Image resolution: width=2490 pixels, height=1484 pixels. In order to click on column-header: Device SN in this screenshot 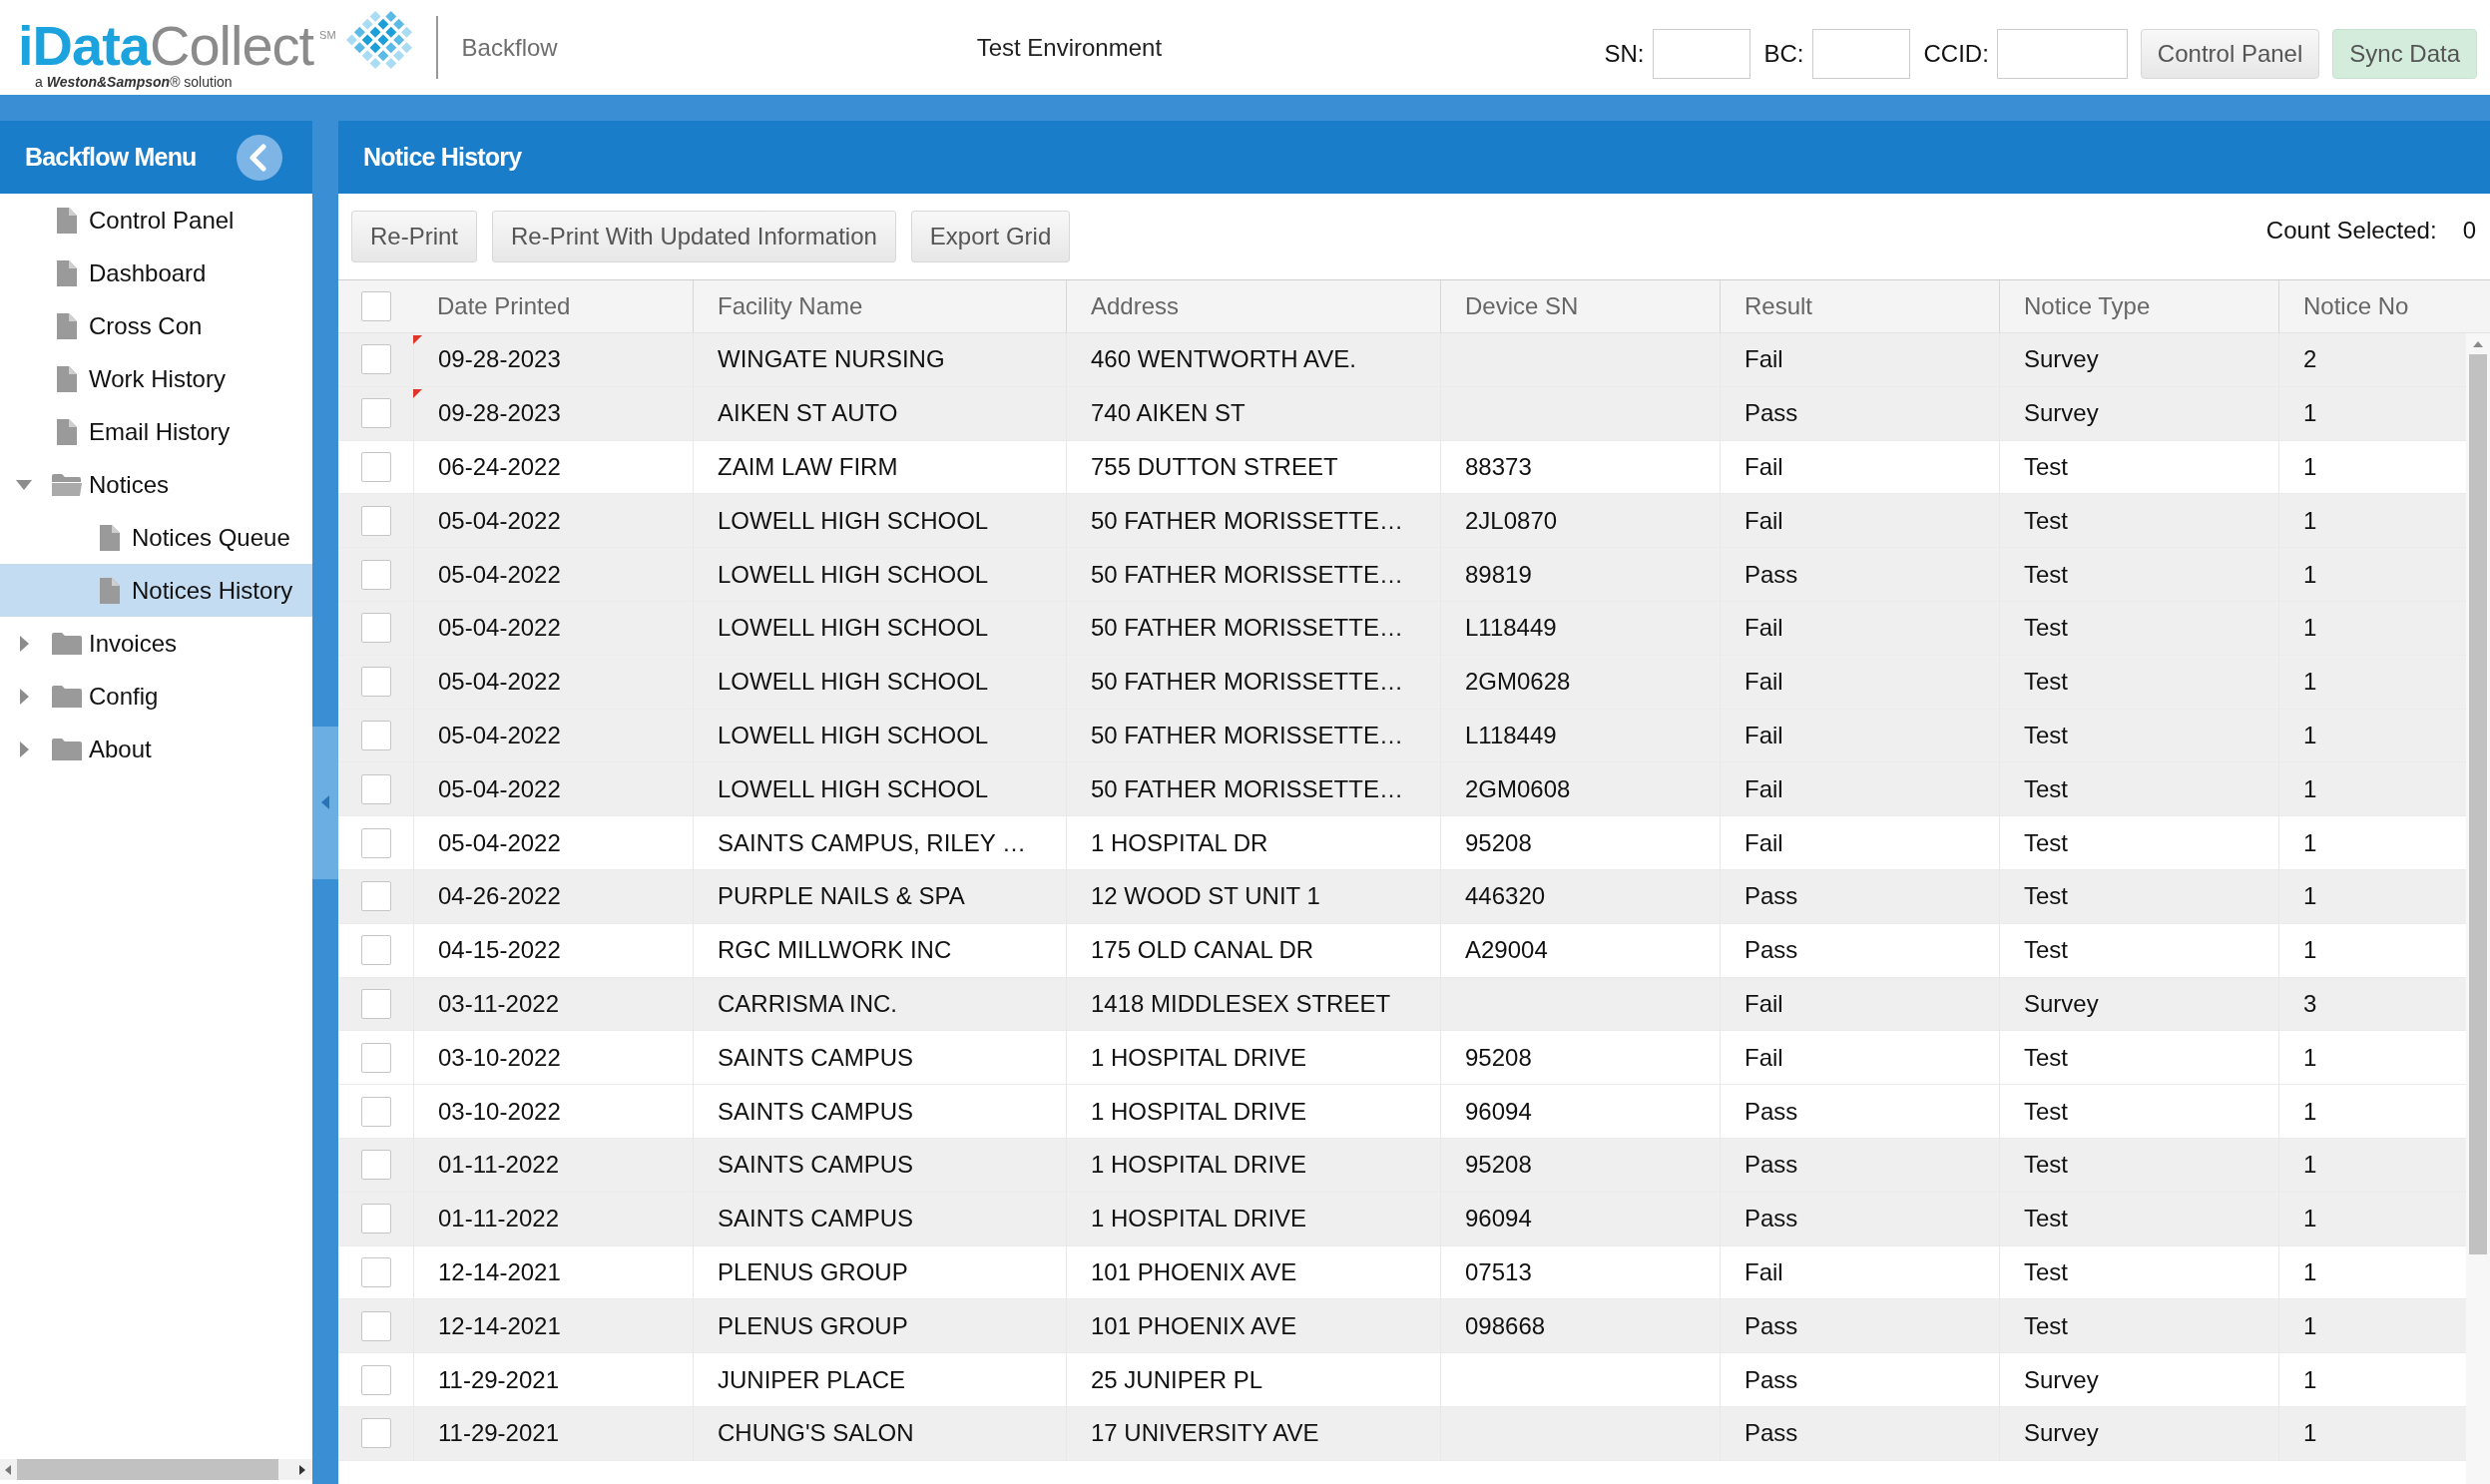, I will do `click(1580, 306)`.